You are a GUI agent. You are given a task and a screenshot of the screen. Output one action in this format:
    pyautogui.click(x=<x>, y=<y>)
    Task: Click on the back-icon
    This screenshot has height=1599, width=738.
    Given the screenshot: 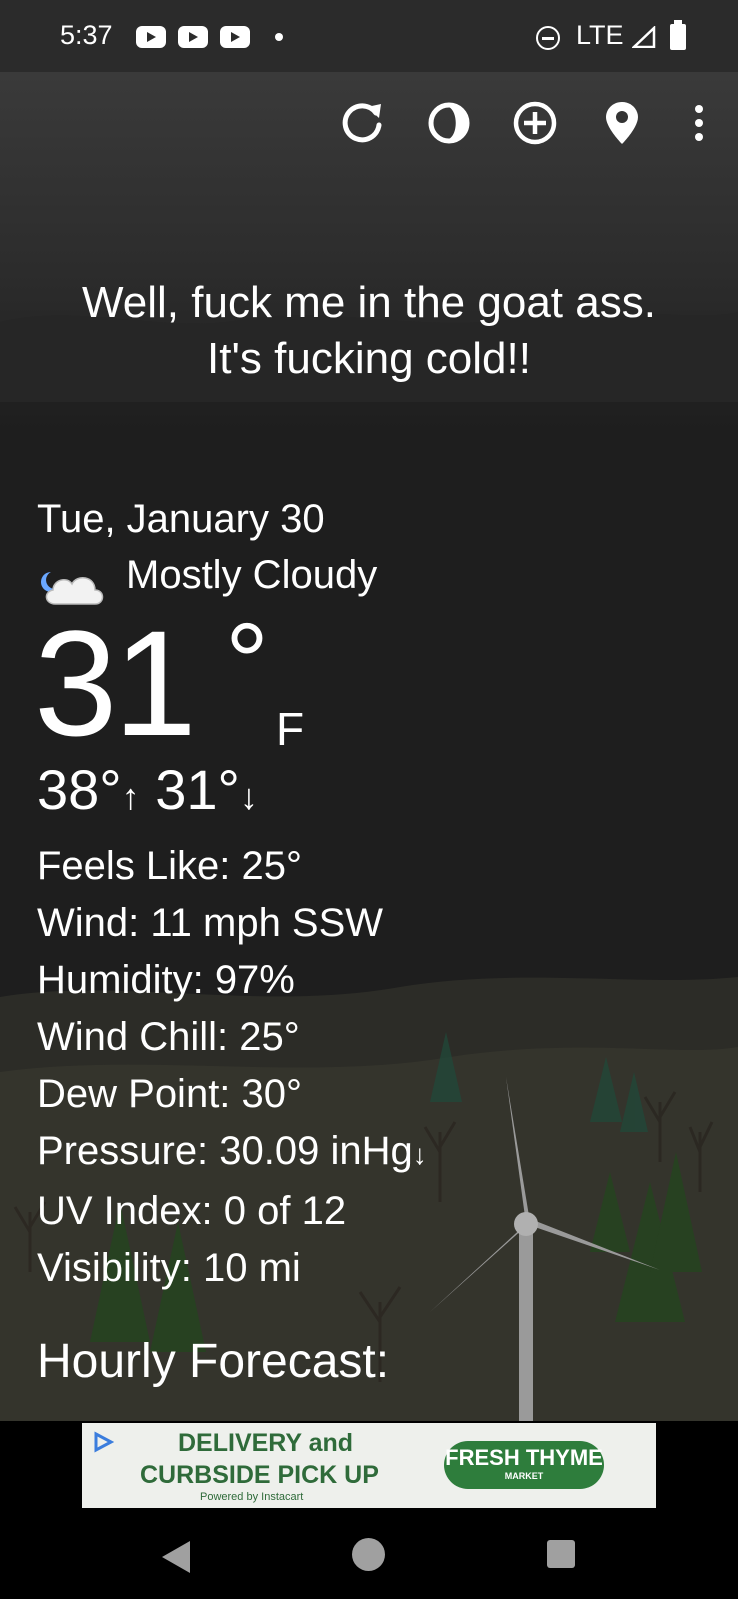 What is the action you would take?
    pyautogui.click(x=176, y=1557)
    